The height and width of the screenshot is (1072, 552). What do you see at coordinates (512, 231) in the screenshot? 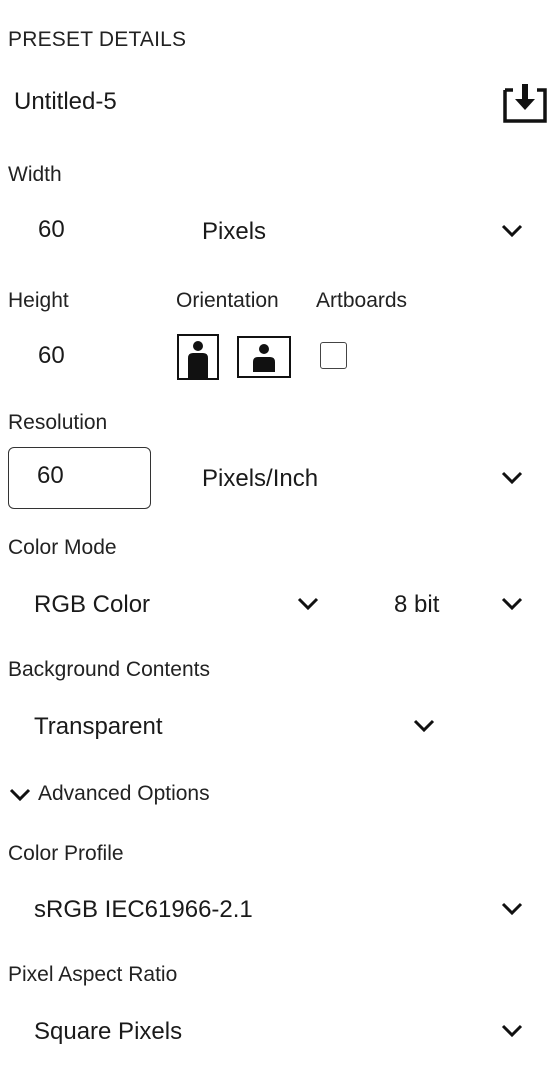
I see `width-unit-chevron-down-icon` at bounding box center [512, 231].